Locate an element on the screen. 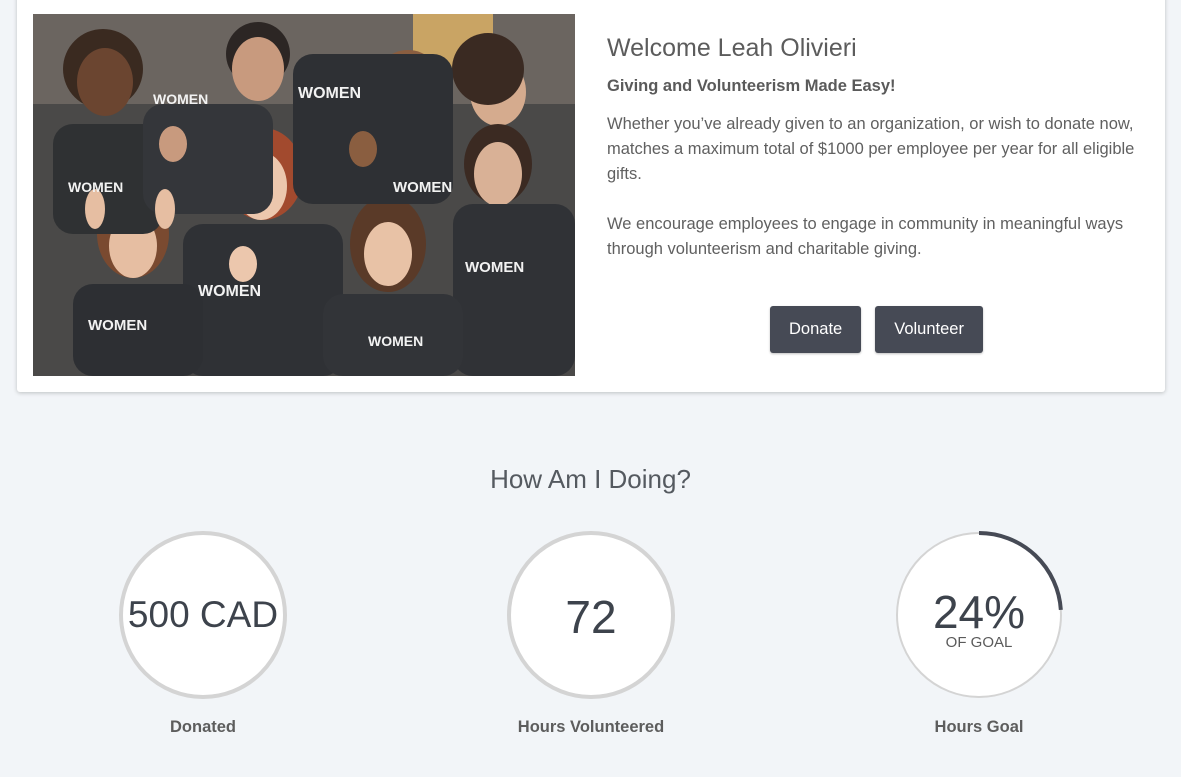 This screenshot has width=1181, height=777. hours-goal-ring: 24% OF GOAL is located at coordinates (979, 615).